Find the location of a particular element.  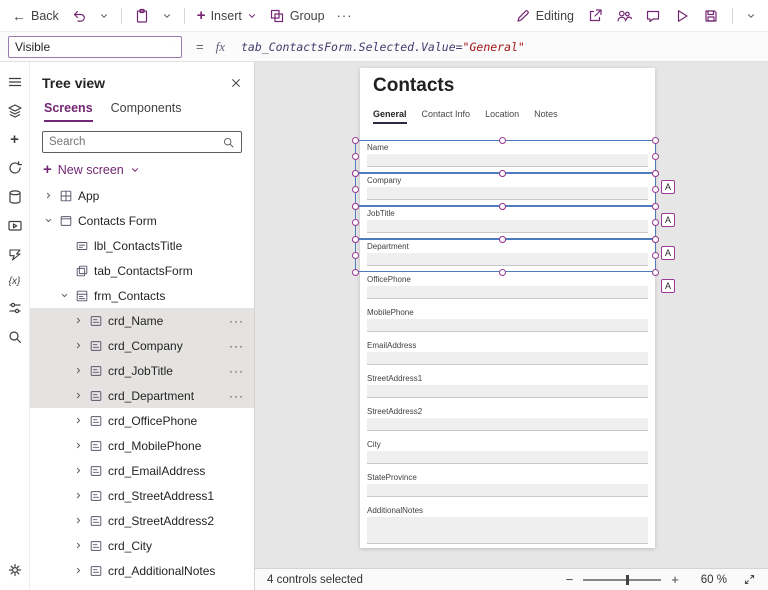

coauthors-button is located at coordinates (624, 16).